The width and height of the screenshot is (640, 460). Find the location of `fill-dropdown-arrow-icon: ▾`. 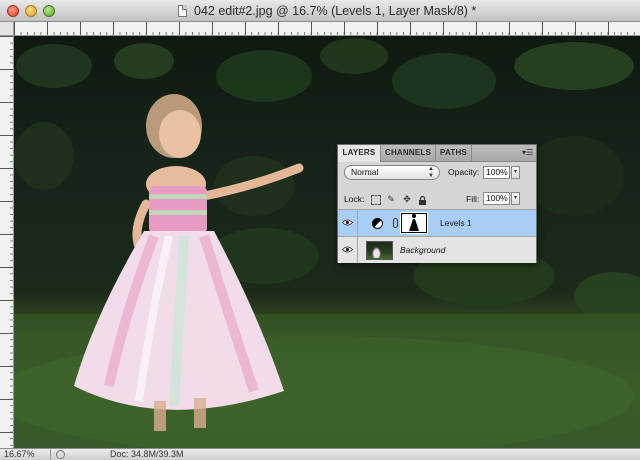

fill-dropdown-arrow-icon: ▾ is located at coordinates (515, 198).